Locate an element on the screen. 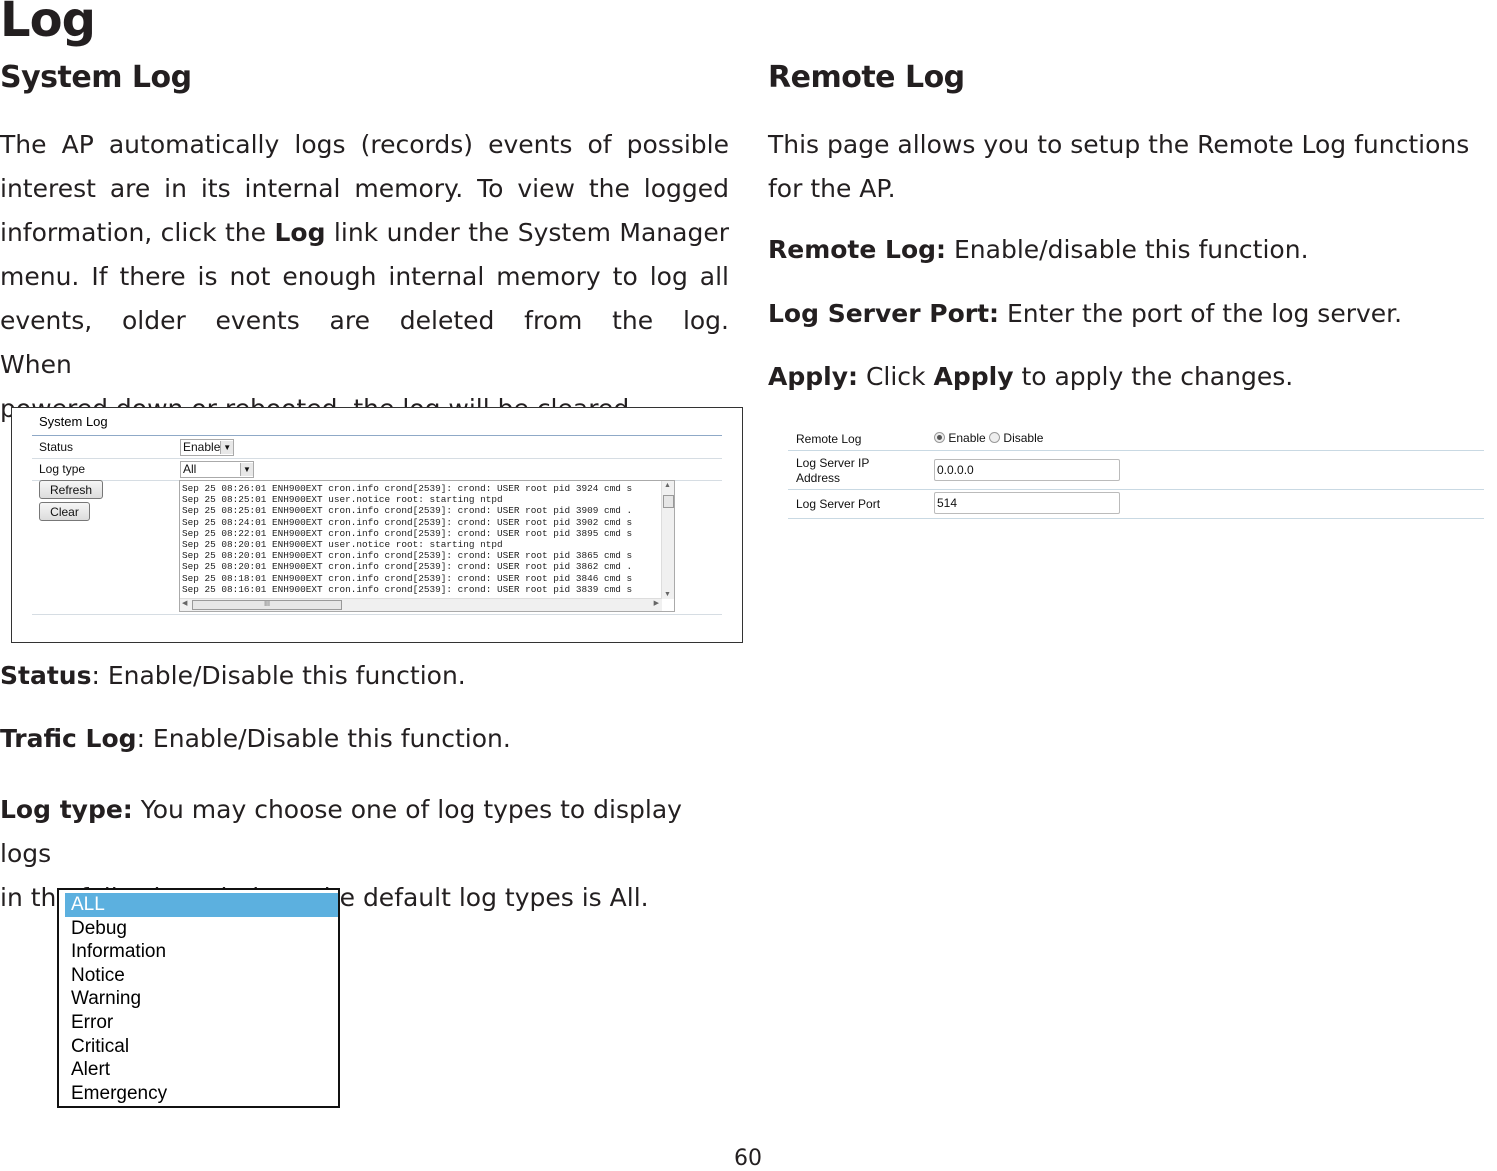 The height and width of the screenshot is (1171, 1497). refresh-button: Refresh is located at coordinates (71, 489).